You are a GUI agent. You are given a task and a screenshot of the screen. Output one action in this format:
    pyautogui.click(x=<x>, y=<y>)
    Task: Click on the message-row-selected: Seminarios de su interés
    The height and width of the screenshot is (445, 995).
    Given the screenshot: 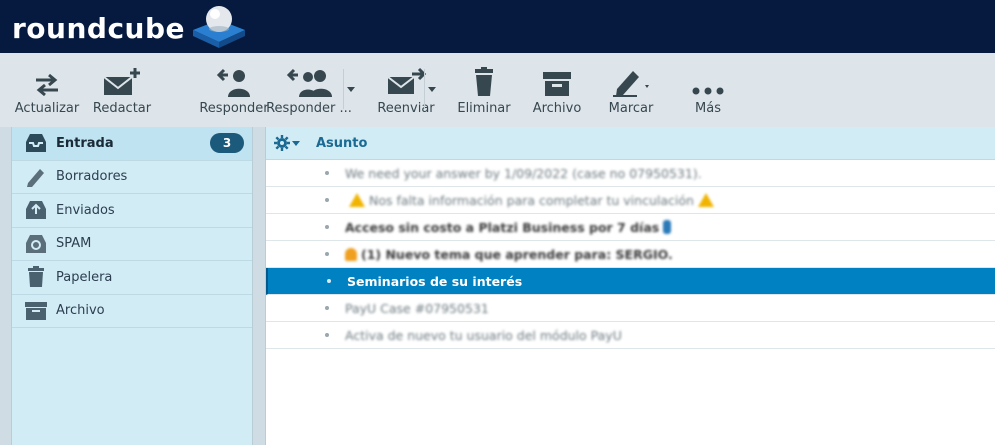 What is the action you would take?
    pyautogui.click(x=630, y=281)
    